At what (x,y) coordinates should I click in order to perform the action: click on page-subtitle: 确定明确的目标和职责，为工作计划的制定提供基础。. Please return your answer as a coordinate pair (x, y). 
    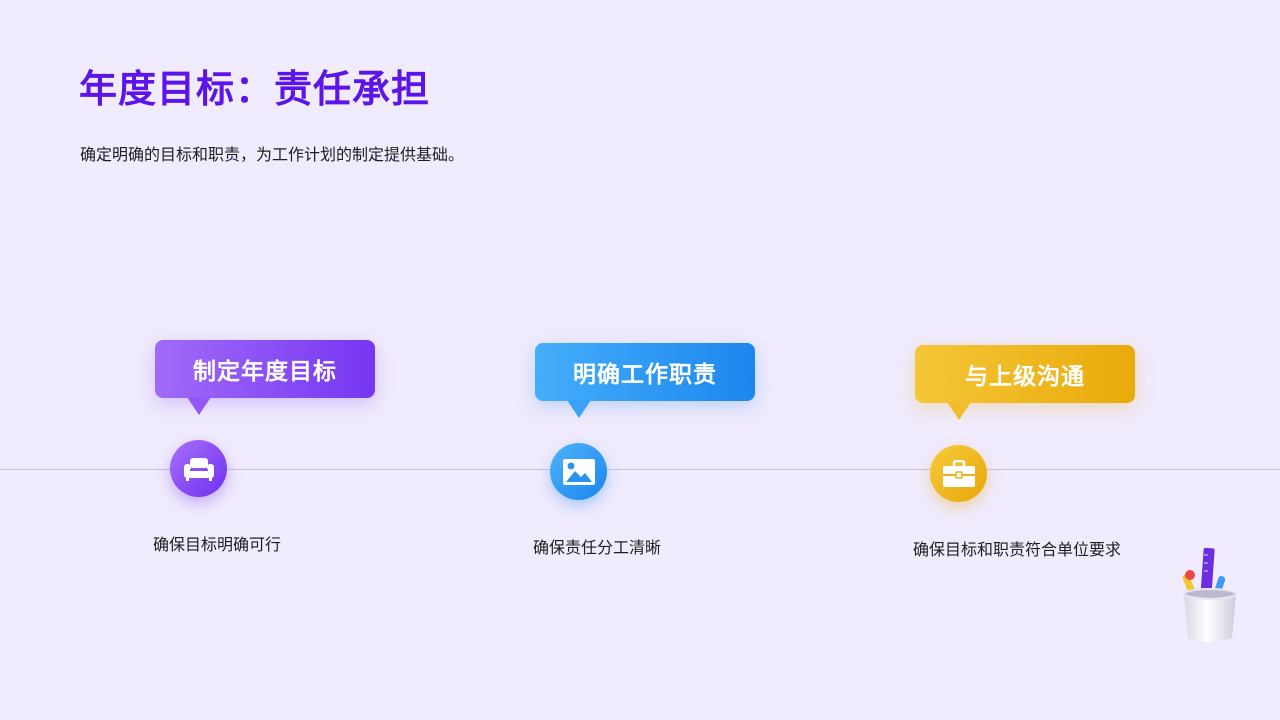
    Looking at the image, I should click on (272, 154).